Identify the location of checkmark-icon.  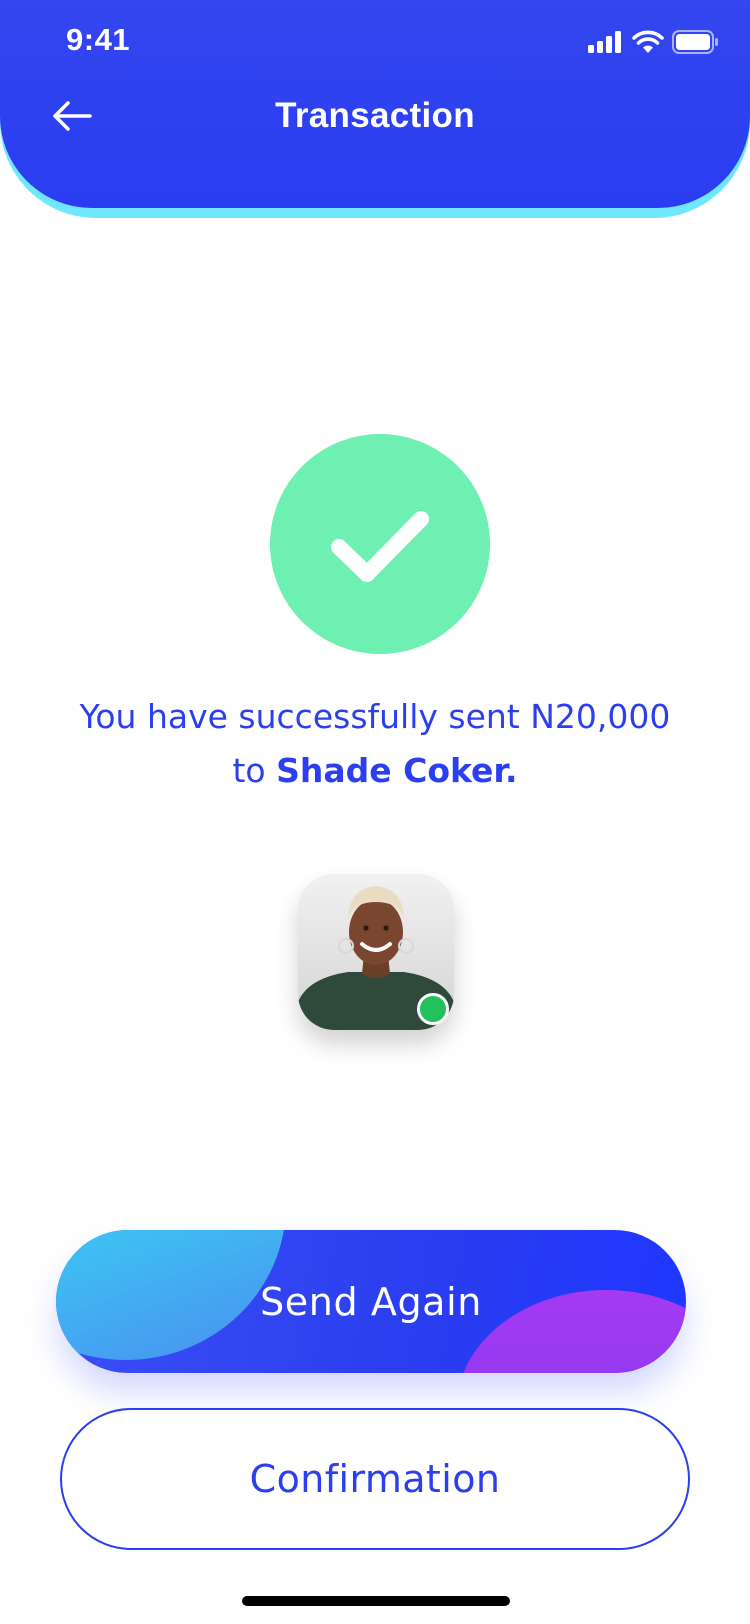
(380, 544).